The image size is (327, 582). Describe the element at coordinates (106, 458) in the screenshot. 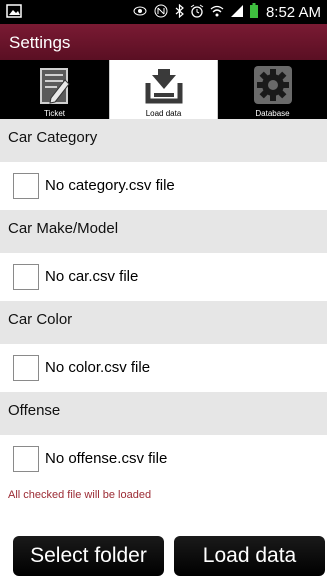

I see `row-label: No offense.csv file` at that location.